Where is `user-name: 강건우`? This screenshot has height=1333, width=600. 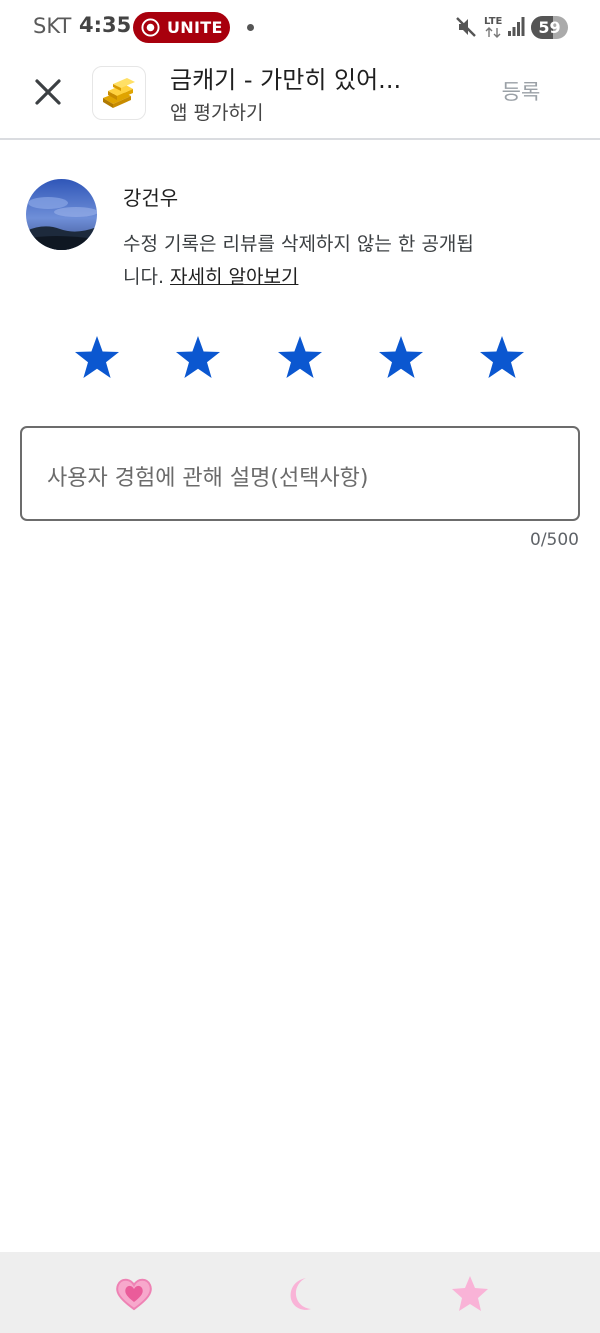 user-name: 강건우 is located at coordinates (151, 198).